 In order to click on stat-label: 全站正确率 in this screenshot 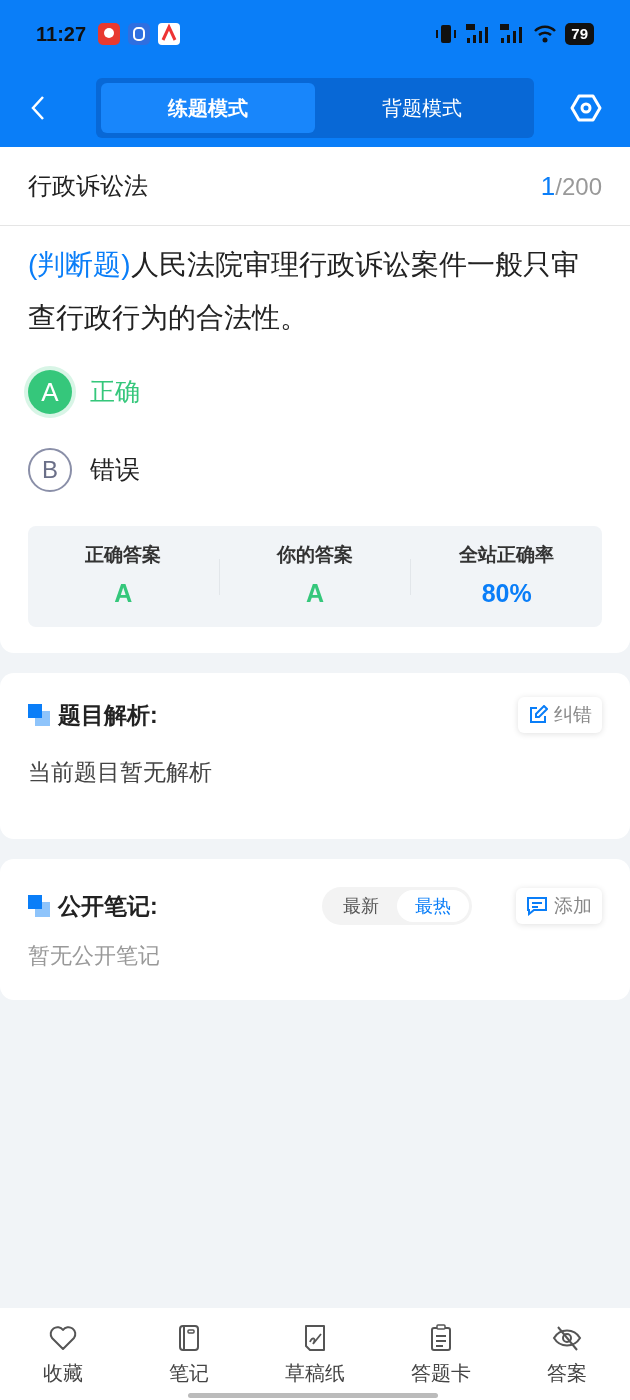, I will do `click(507, 554)`.